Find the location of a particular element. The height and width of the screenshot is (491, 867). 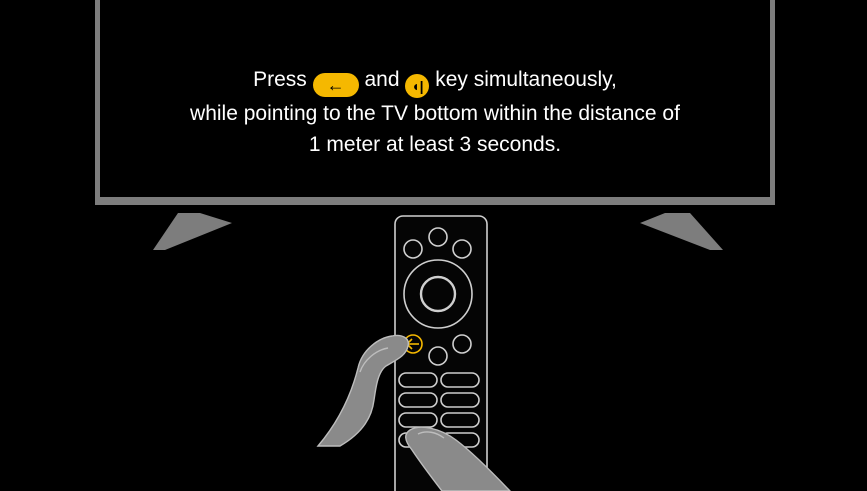

tv-stand-right is located at coordinates (681, 231).